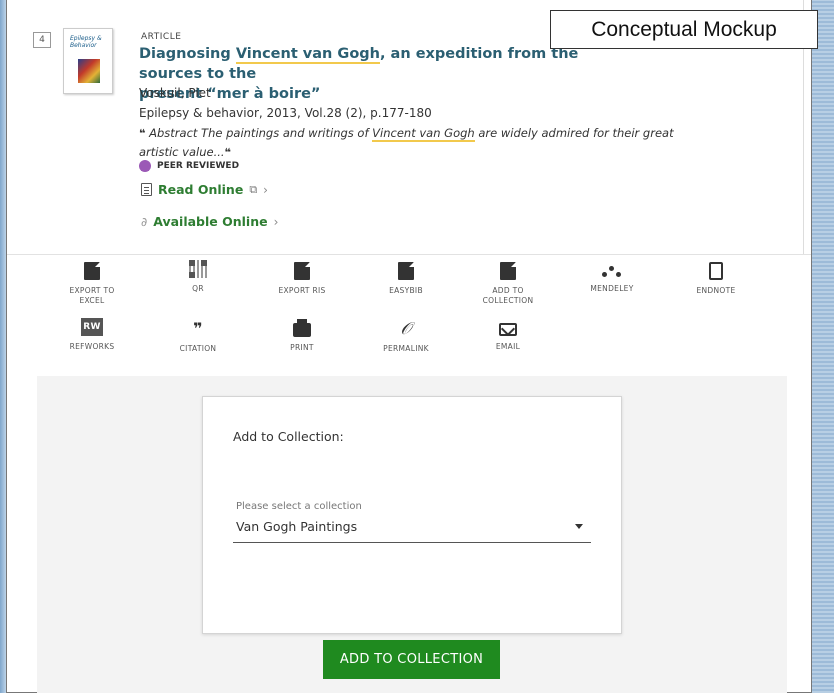 This screenshot has width=834, height=693. I want to click on card-divider-horizontal, so click(409, 254).